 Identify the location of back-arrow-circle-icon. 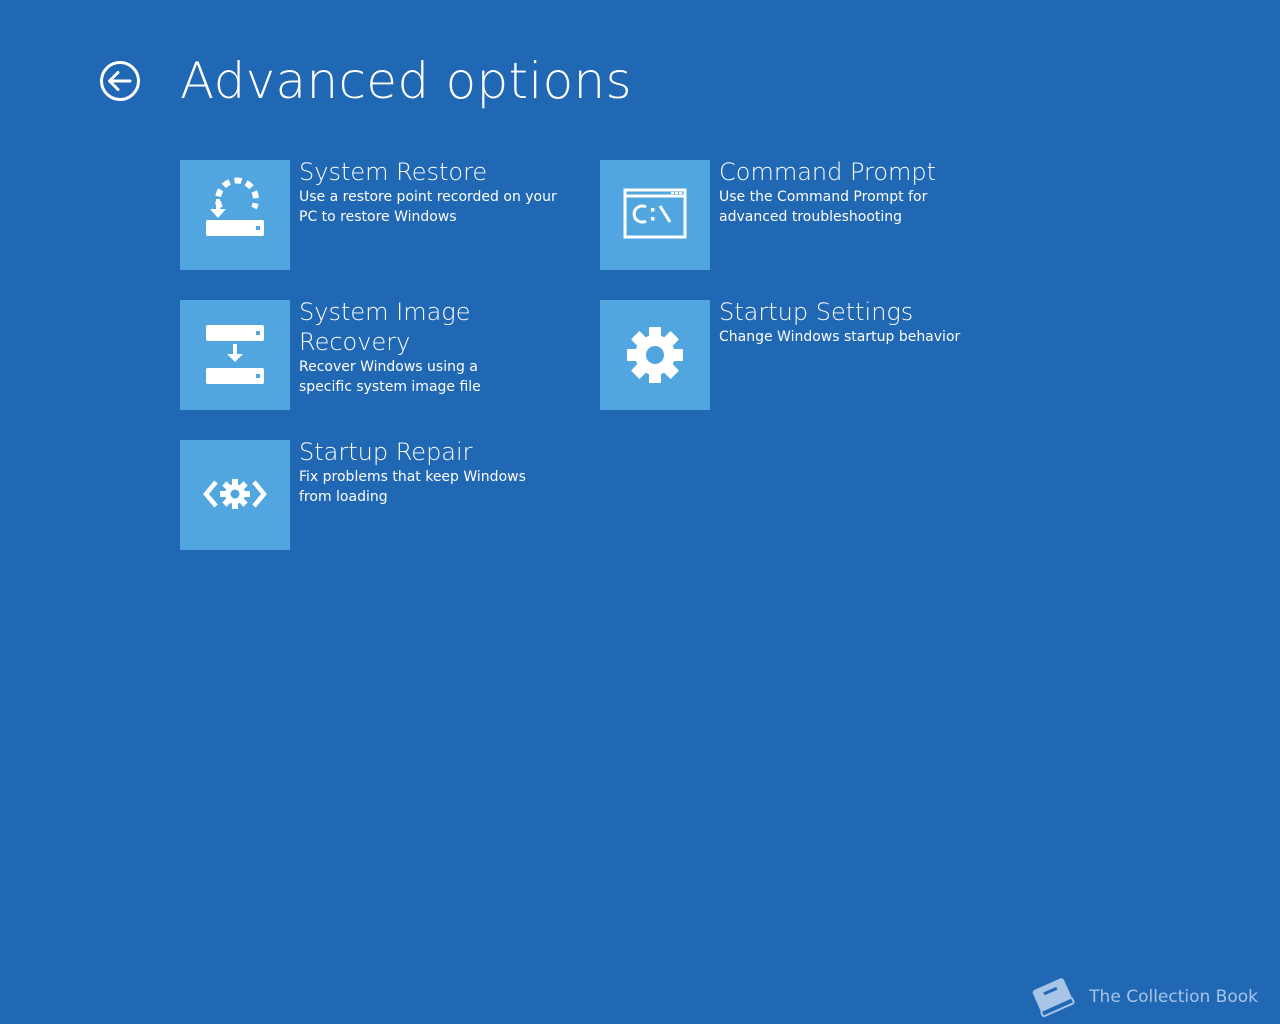
(120, 81).